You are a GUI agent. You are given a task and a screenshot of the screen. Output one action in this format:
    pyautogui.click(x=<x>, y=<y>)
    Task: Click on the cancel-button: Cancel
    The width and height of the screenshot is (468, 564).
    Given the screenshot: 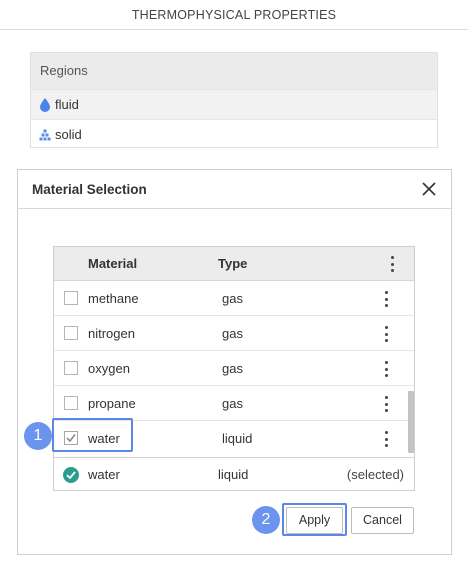 What is the action you would take?
    pyautogui.click(x=382, y=520)
    